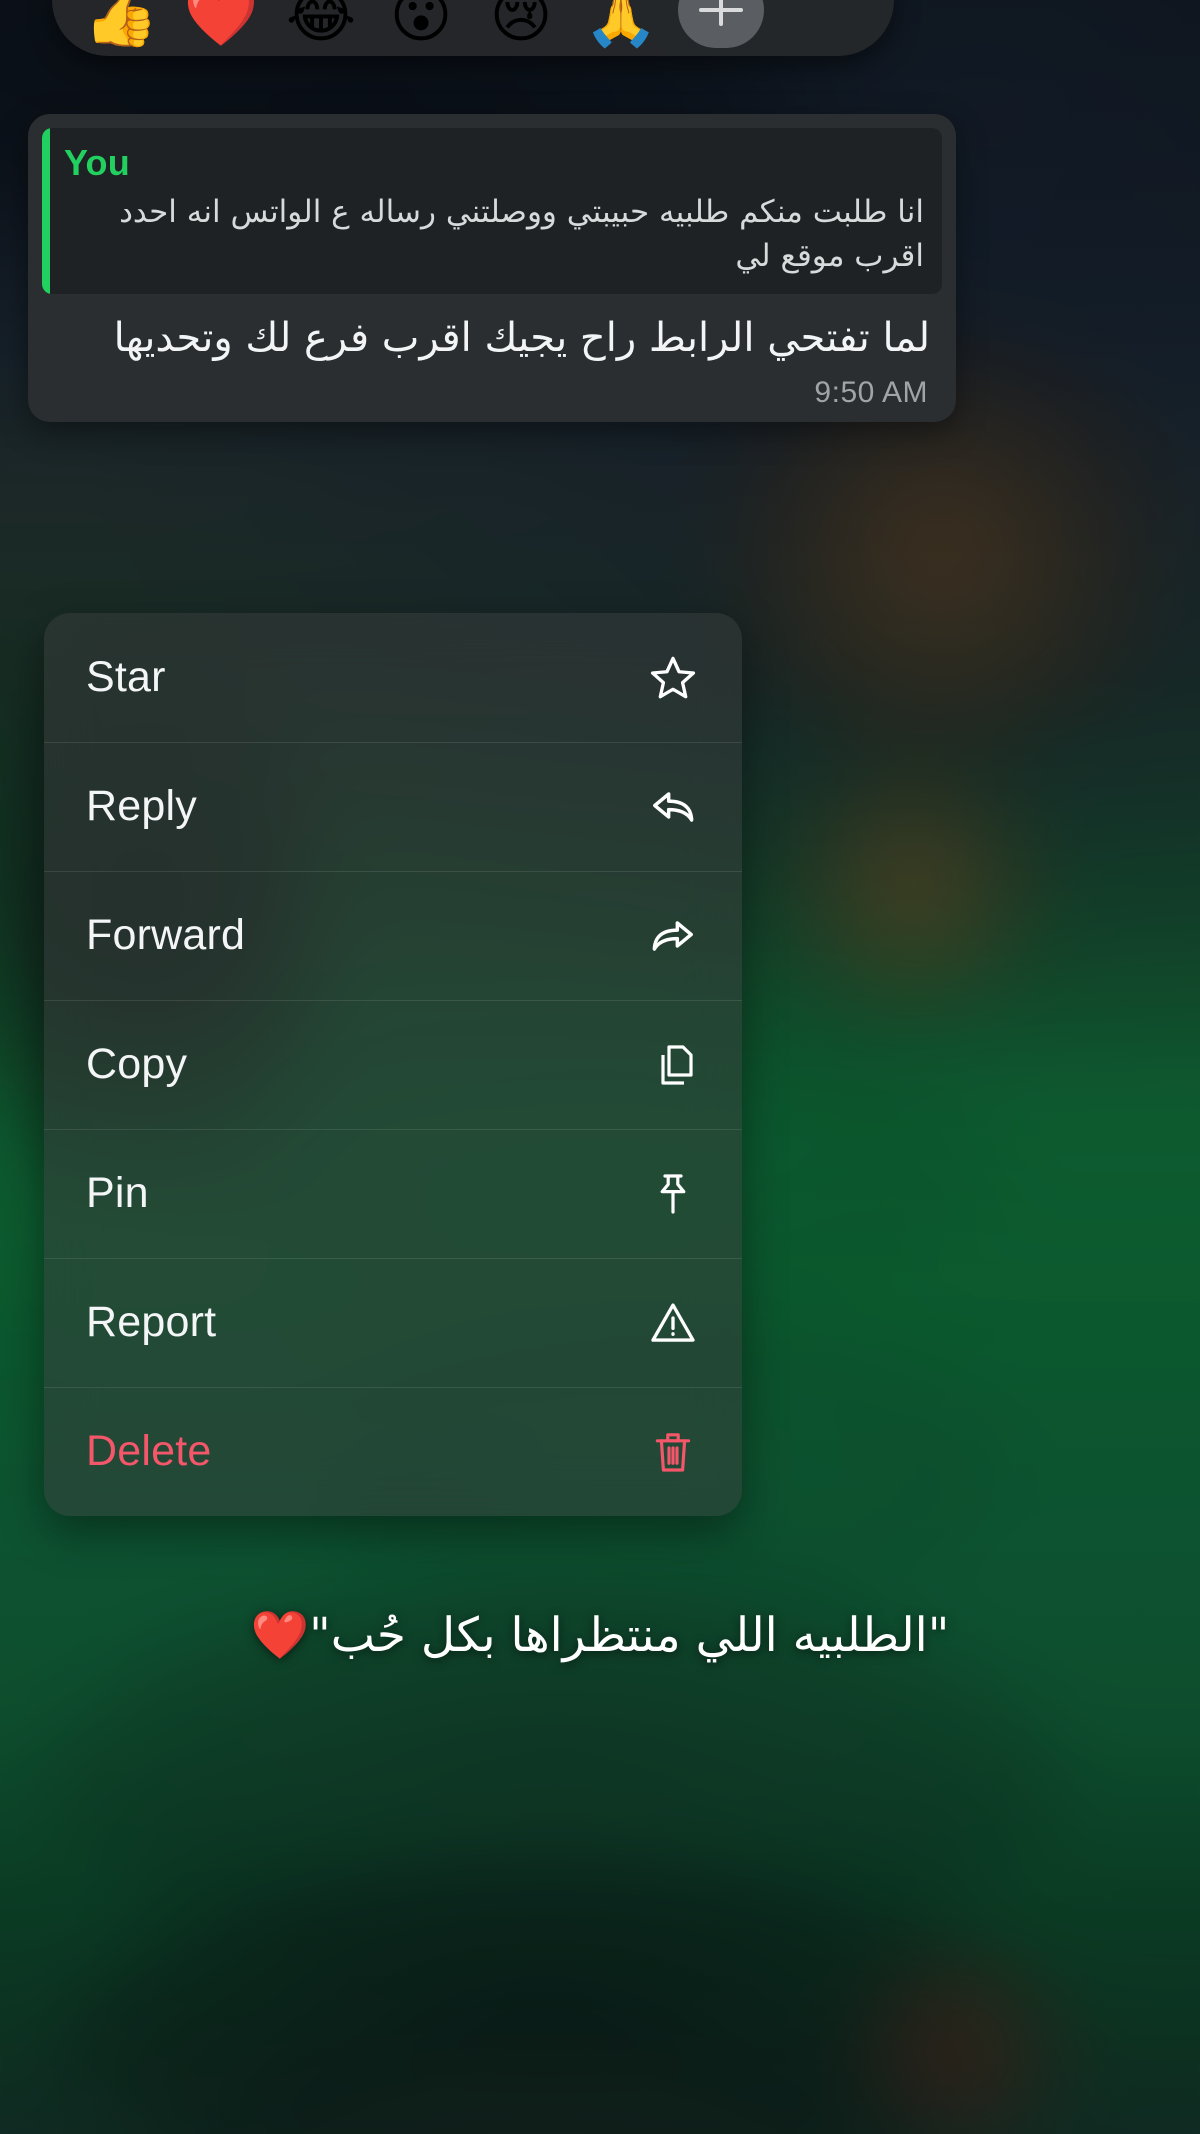  I want to click on menu-item-copy: Copy, so click(393, 1064).